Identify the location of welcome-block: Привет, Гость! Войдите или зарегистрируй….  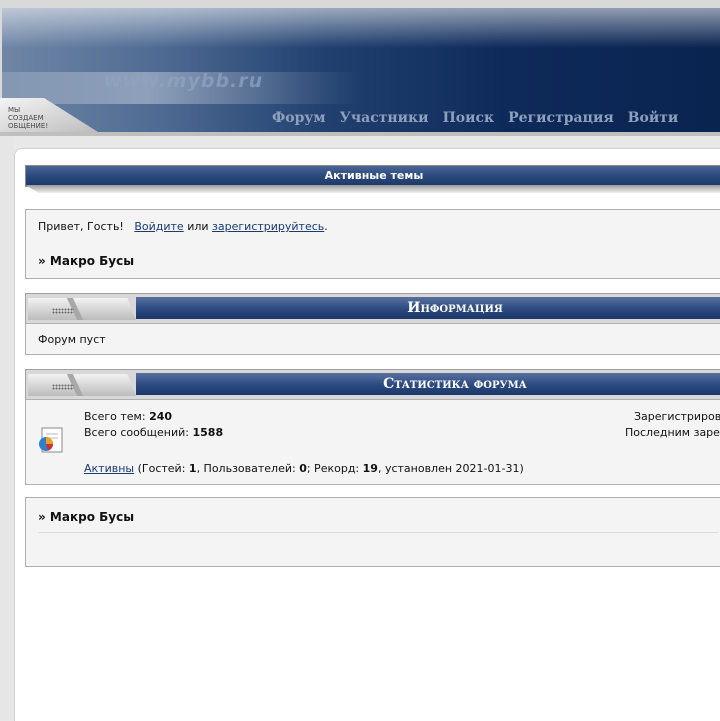
(372, 244).